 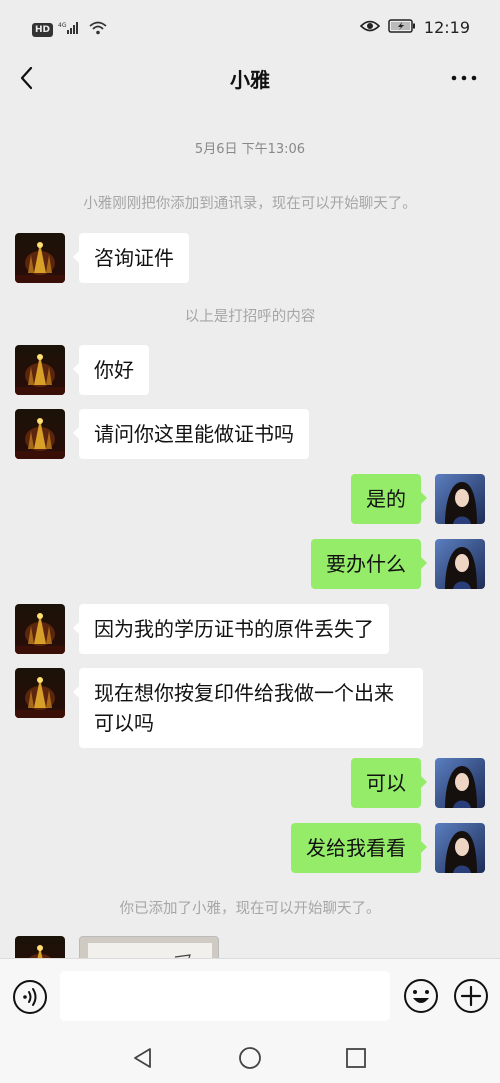 I want to click on plus-icon, so click(x=471, y=996).